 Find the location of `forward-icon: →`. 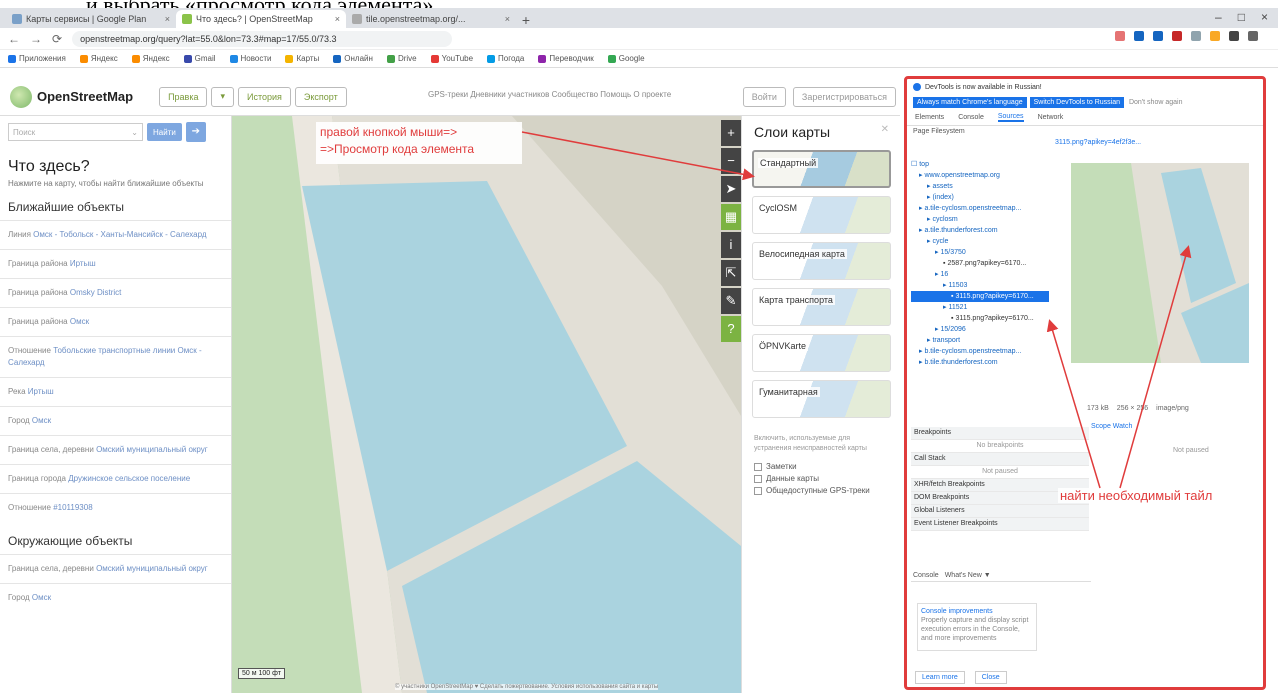

forward-icon: → is located at coordinates (36, 39).